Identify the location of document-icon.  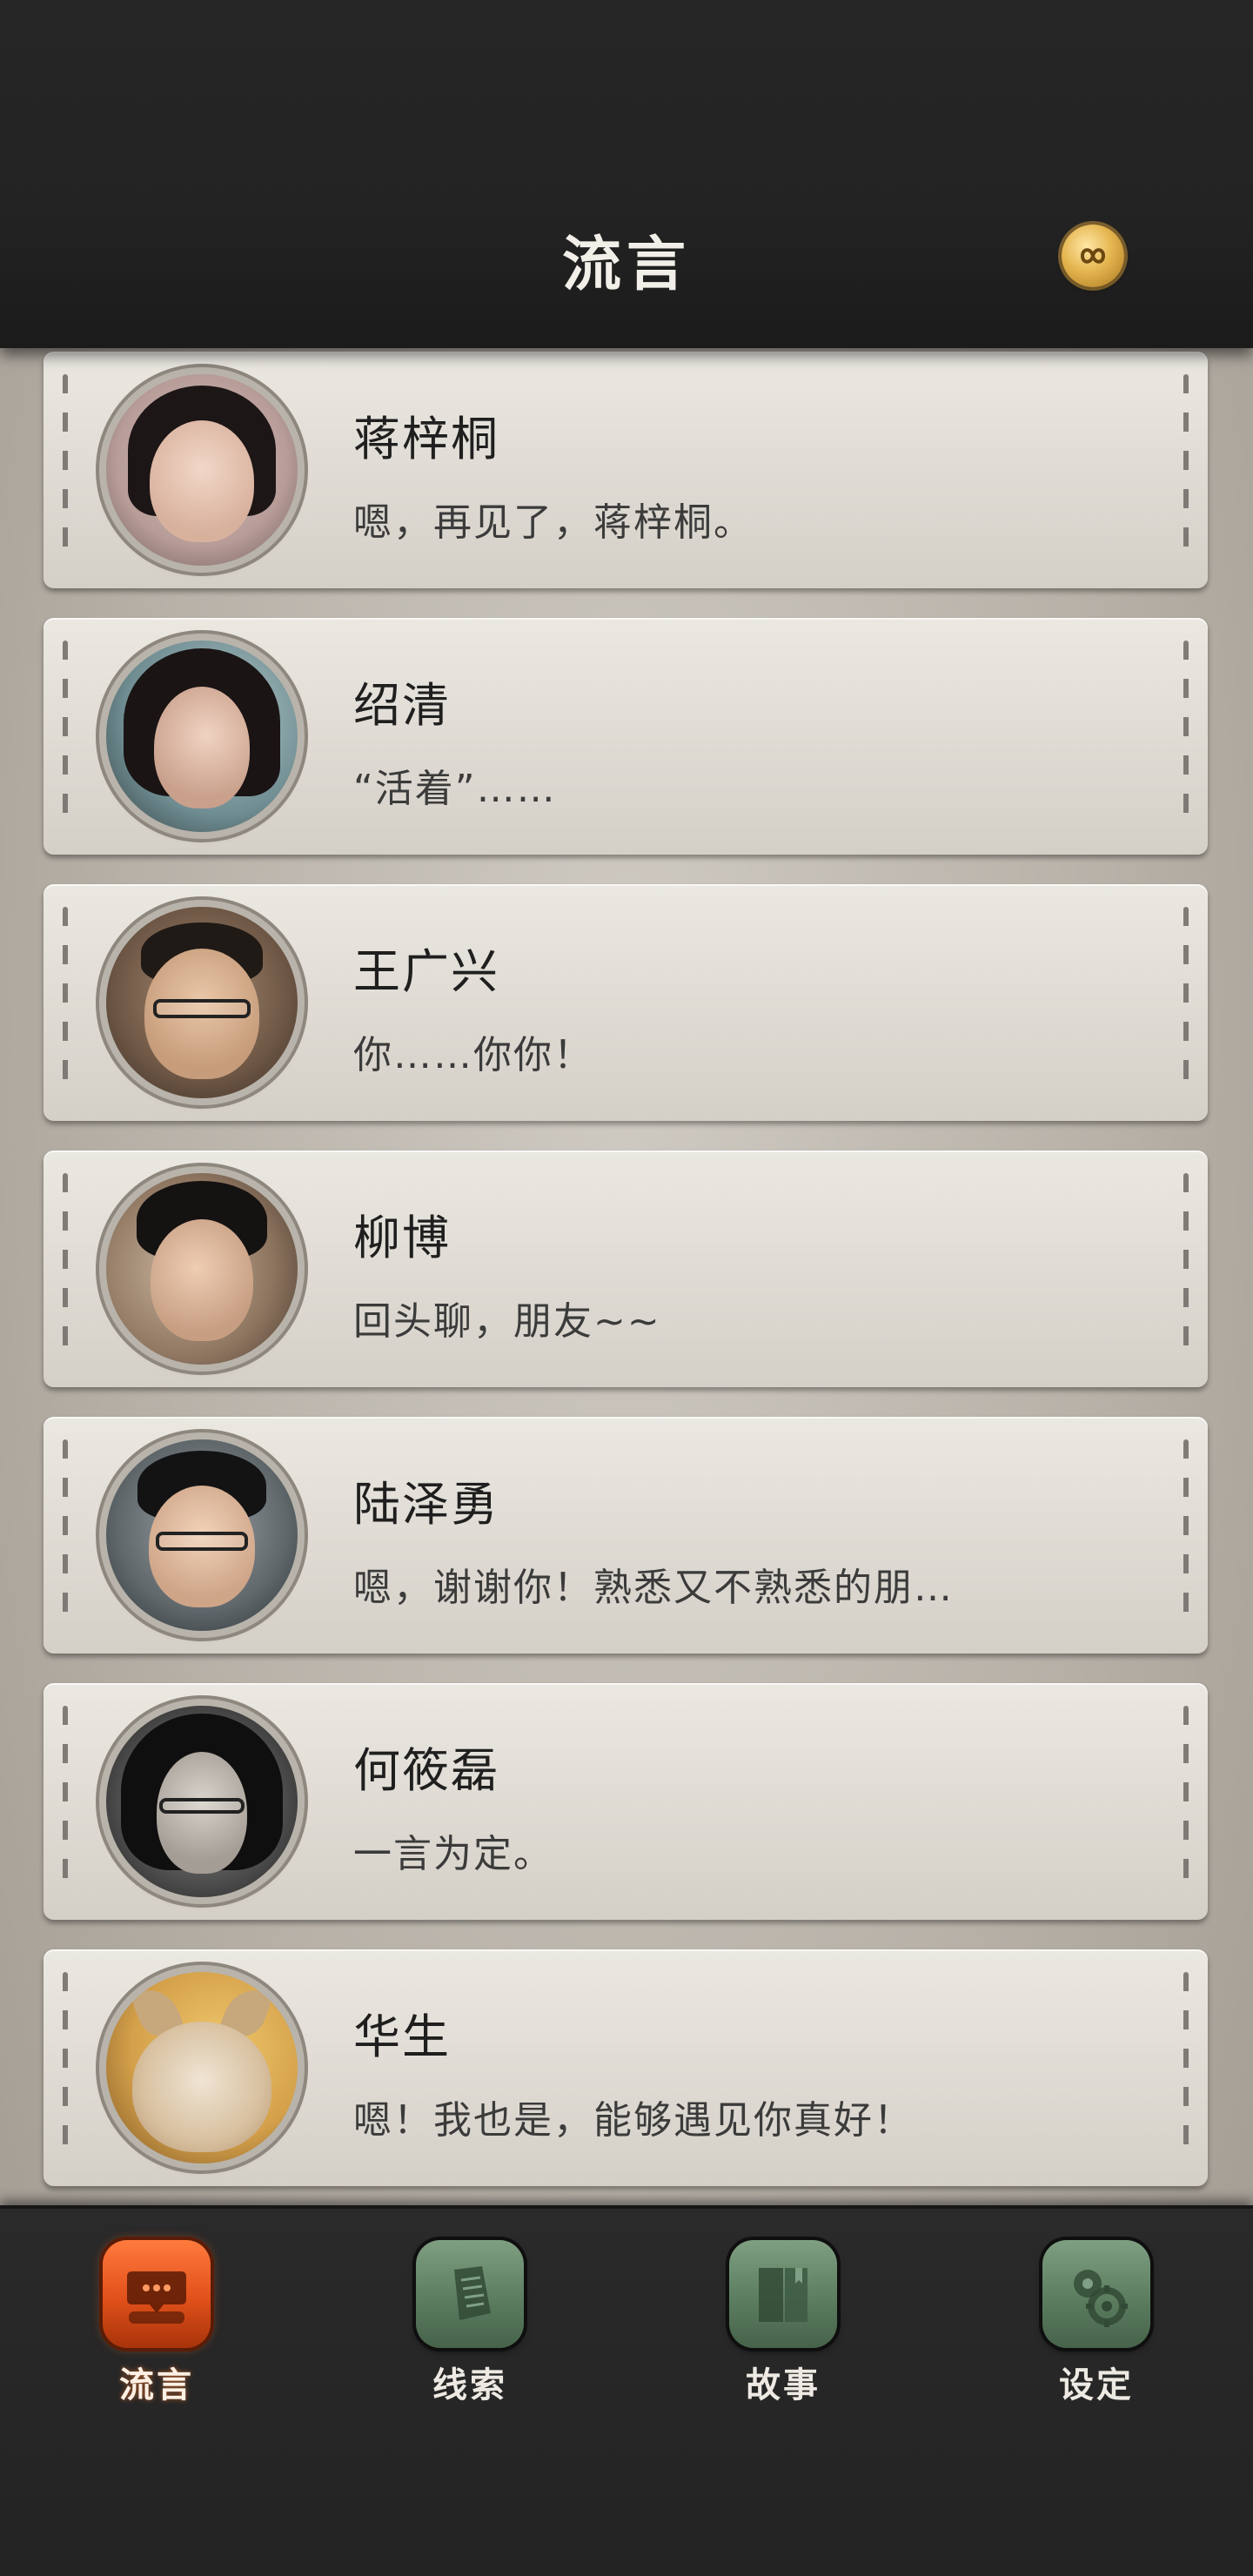
(472, 2293).